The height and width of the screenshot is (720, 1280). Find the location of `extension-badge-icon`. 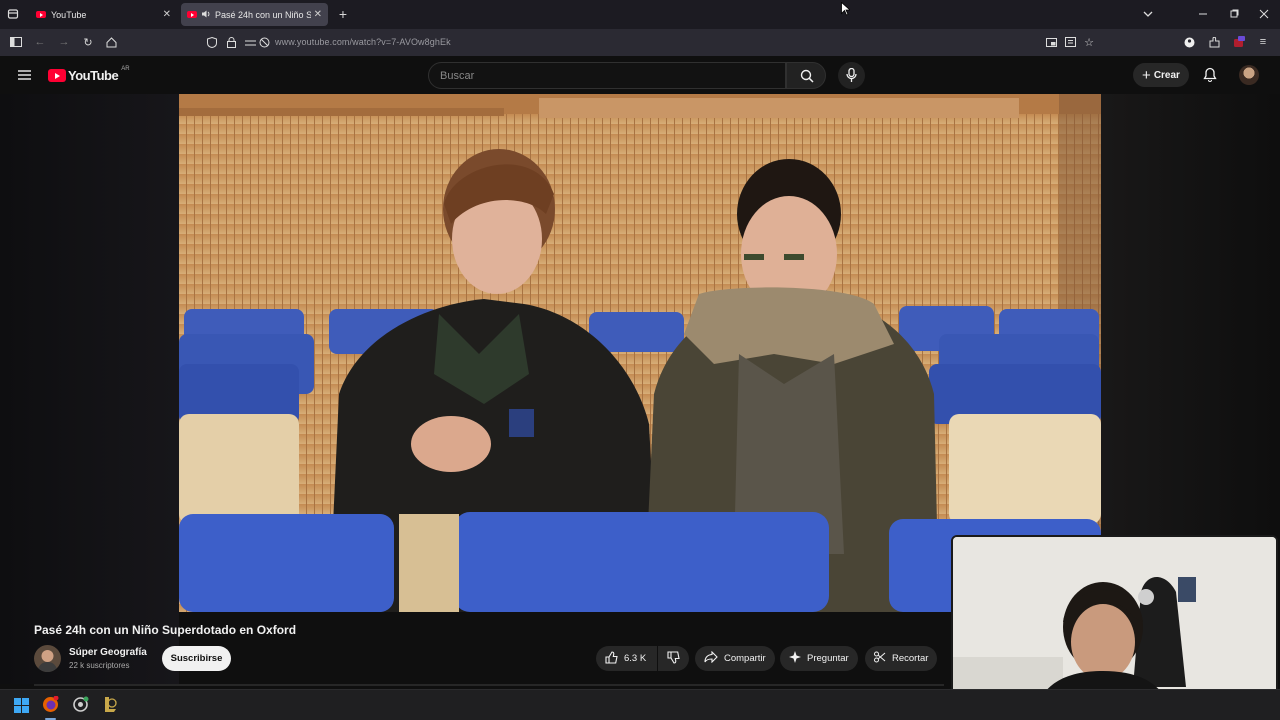

extension-badge-icon is located at coordinates (1239, 42).